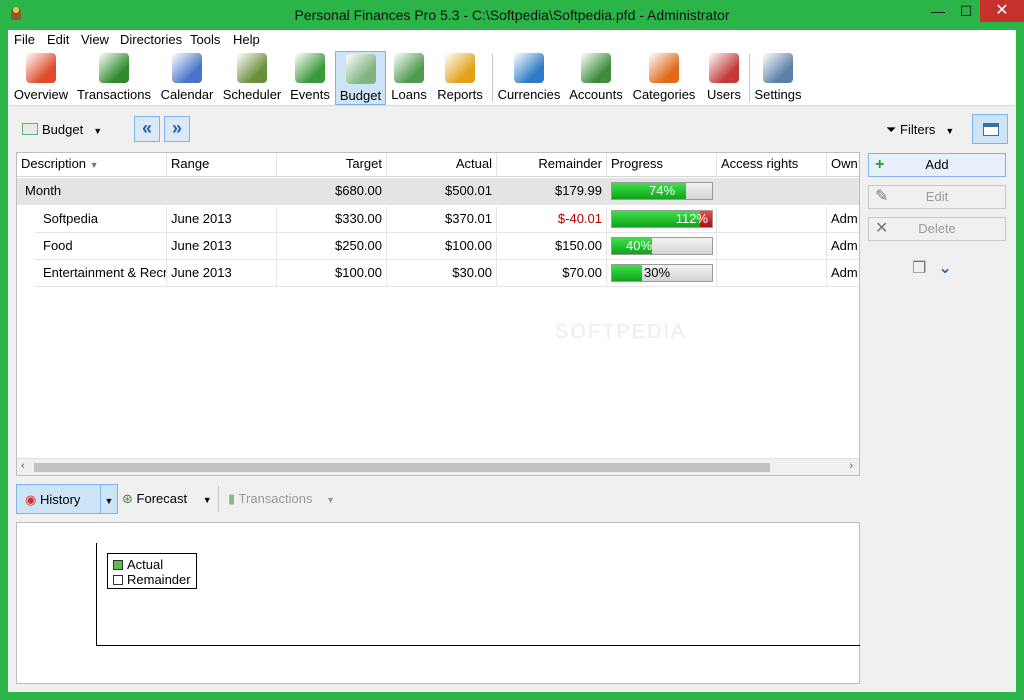  I want to click on toolbar-transactions-button: Transactions, so click(114, 78).